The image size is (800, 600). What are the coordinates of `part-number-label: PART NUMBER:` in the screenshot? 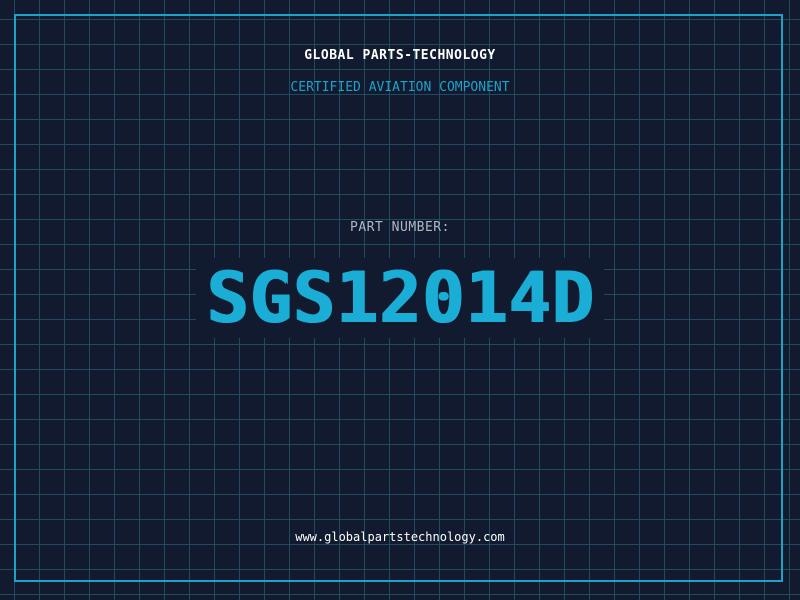 It's located at (400, 227).